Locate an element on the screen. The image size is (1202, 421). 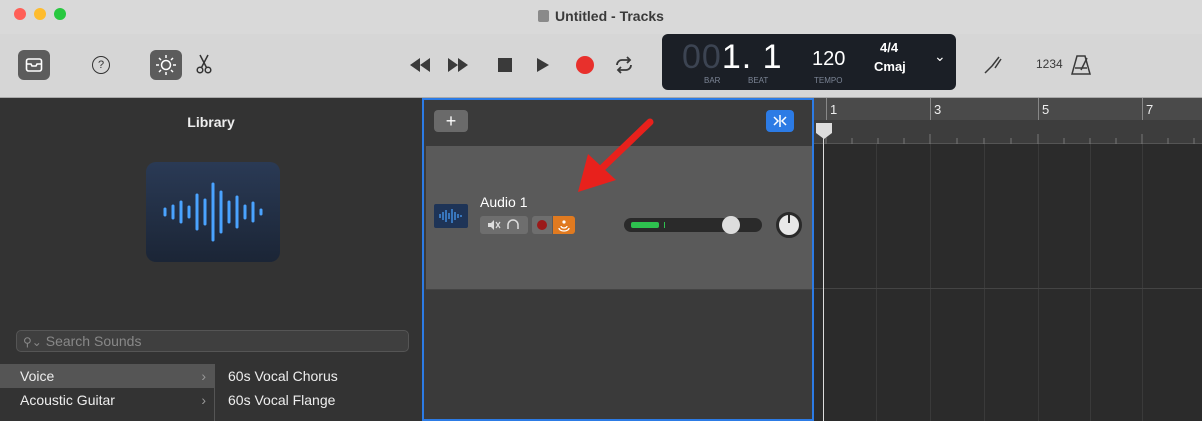
cycle-area is located at coordinates (1008, 109).